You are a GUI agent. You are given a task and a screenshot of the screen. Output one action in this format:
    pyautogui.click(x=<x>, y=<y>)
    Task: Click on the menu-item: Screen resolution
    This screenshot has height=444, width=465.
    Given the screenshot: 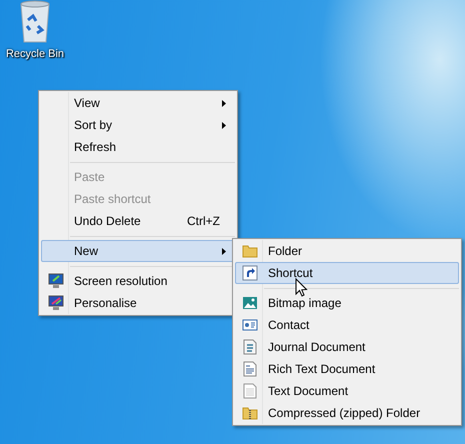 What is the action you would take?
    pyautogui.click(x=138, y=281)
    